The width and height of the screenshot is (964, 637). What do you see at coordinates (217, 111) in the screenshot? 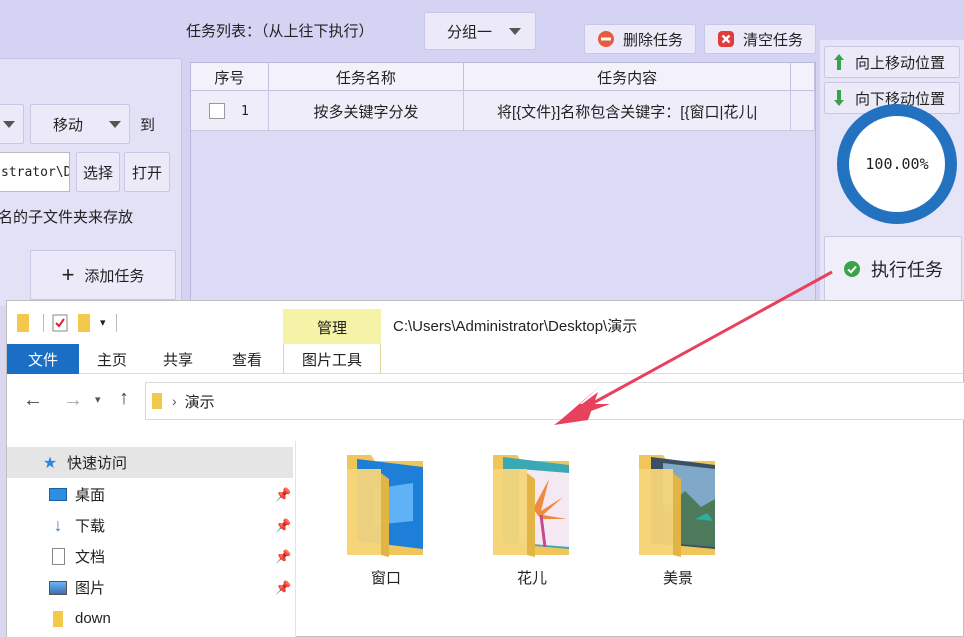
I see `row-checkbox` at bounding box center [217, 111].